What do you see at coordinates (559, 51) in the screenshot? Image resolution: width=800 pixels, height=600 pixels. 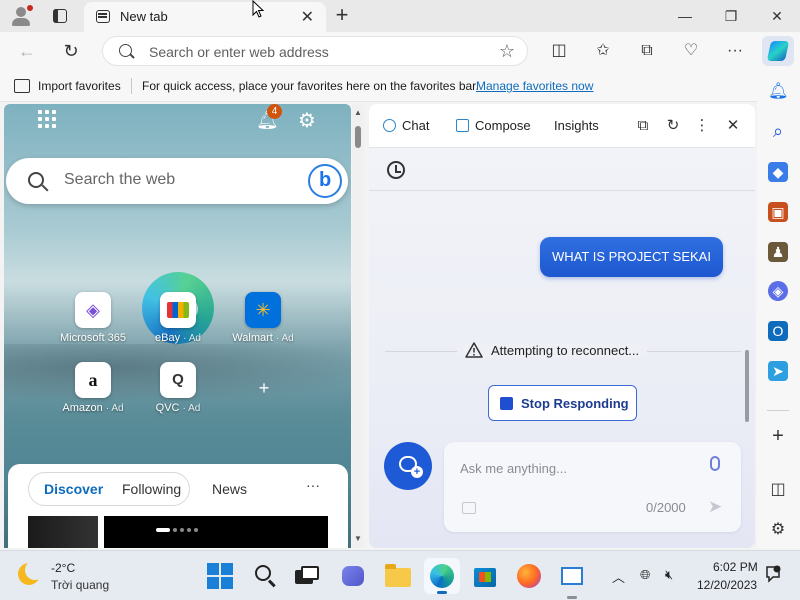 I see `split-screen-button: ◫` at bounding box center [559, 51].